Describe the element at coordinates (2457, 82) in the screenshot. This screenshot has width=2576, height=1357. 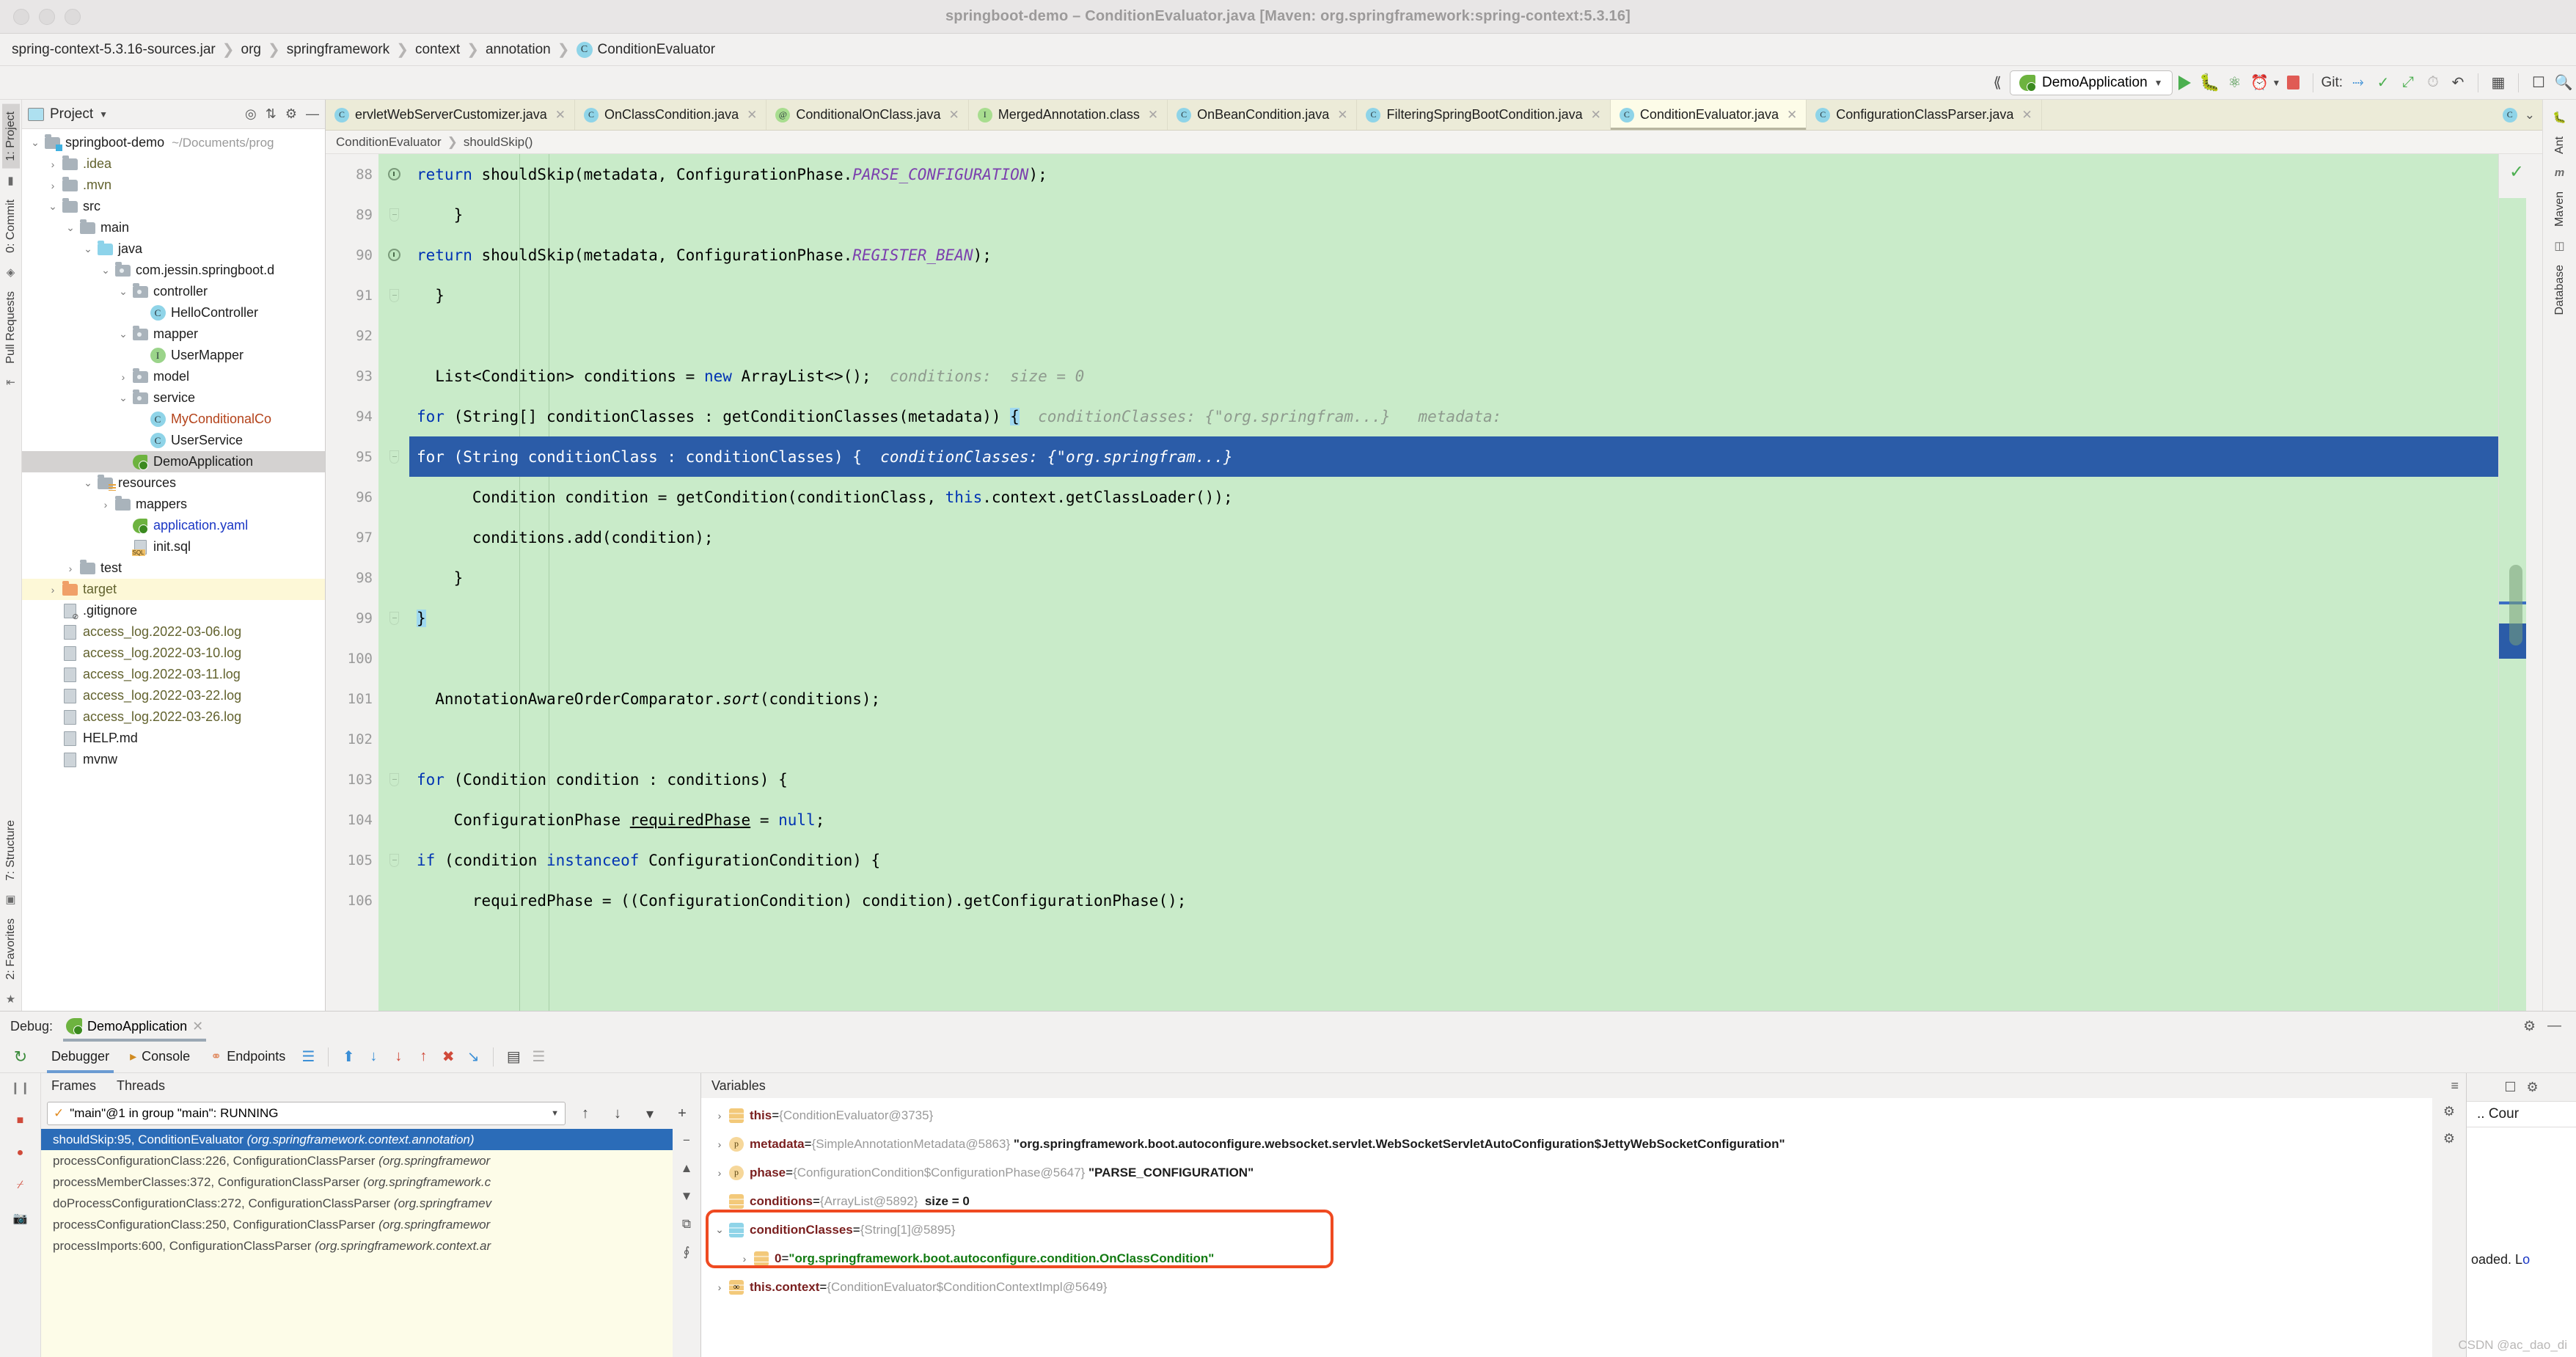
I see `git-rollback-icon: ↶` at that location.